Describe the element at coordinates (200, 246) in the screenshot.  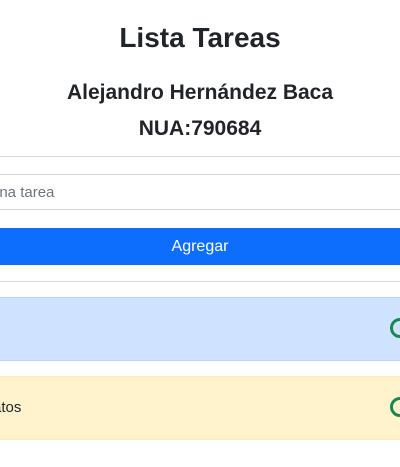
I see `add-button: Agregar` at that location.